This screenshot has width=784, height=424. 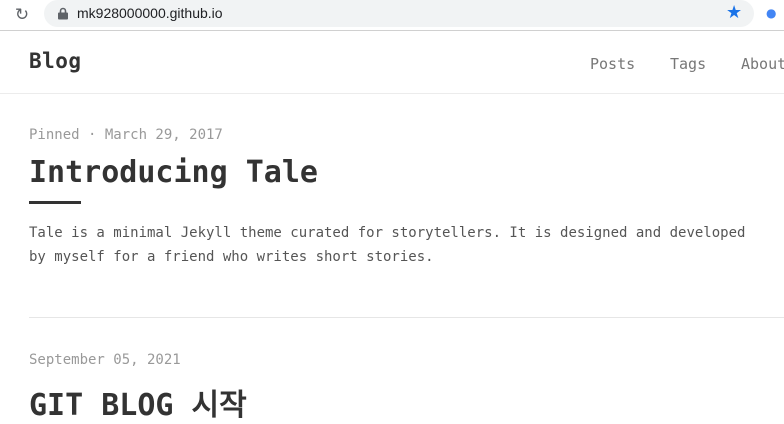 I want to click on post-meta: September 05, 2021, so click(x=105, y=360).